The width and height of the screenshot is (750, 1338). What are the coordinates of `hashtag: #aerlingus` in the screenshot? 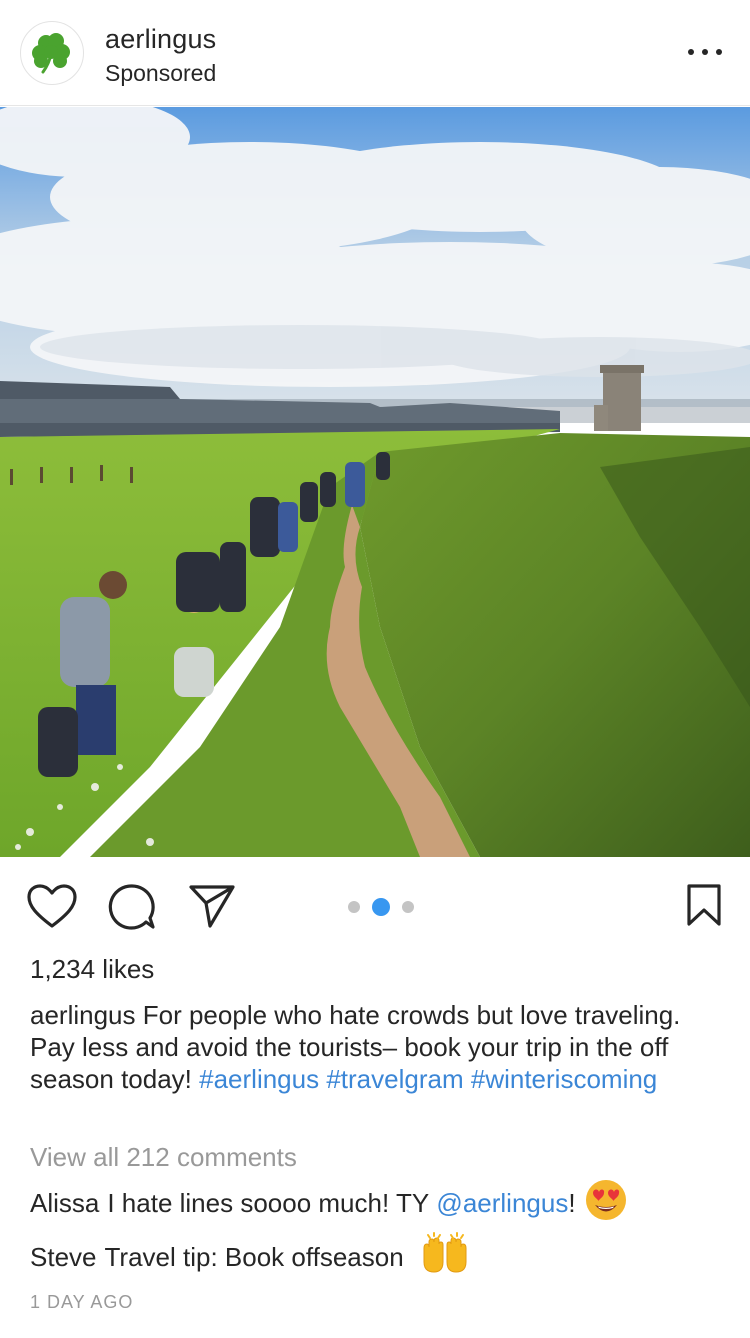 It's located at (259, 1079).